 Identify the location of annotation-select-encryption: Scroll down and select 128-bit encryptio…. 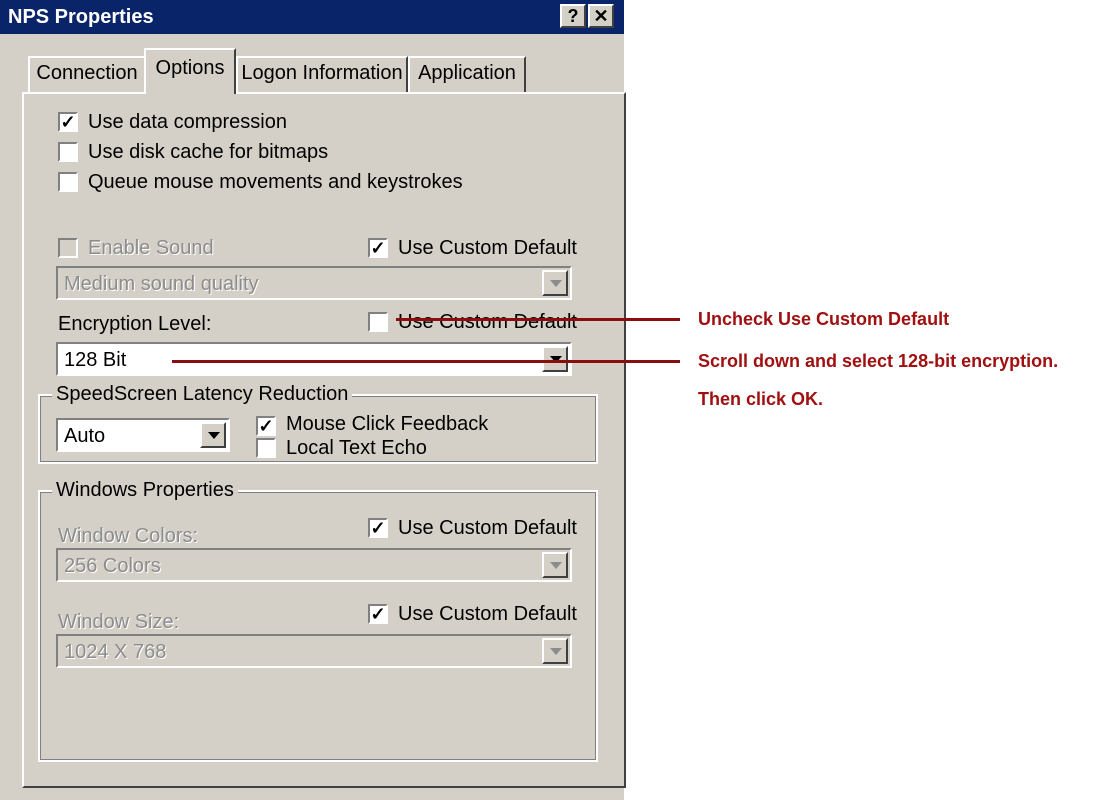
(878, 361).